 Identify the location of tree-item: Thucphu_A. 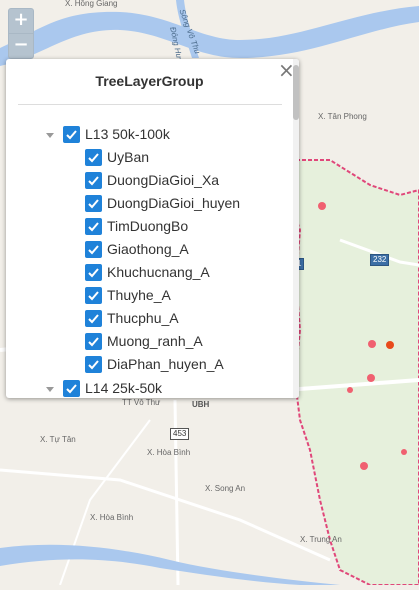
(132, 318).